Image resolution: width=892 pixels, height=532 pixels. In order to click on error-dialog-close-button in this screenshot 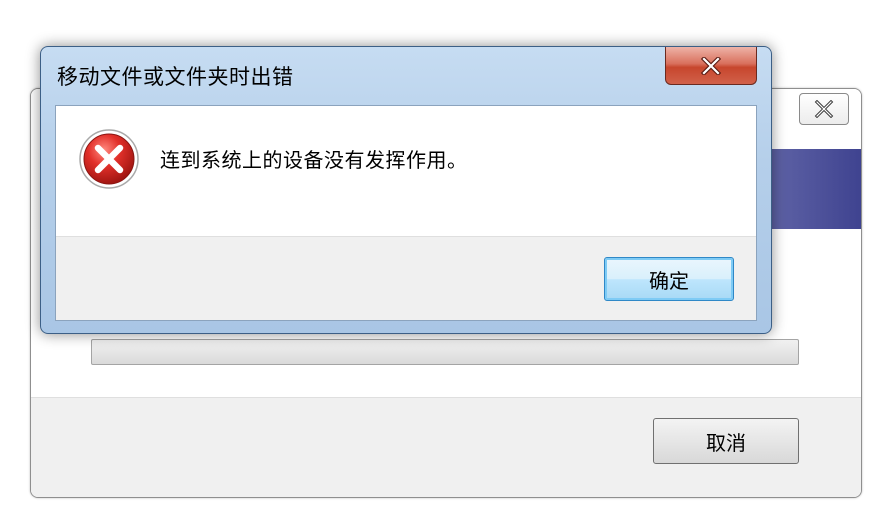, I will do `click(711, 66)`.